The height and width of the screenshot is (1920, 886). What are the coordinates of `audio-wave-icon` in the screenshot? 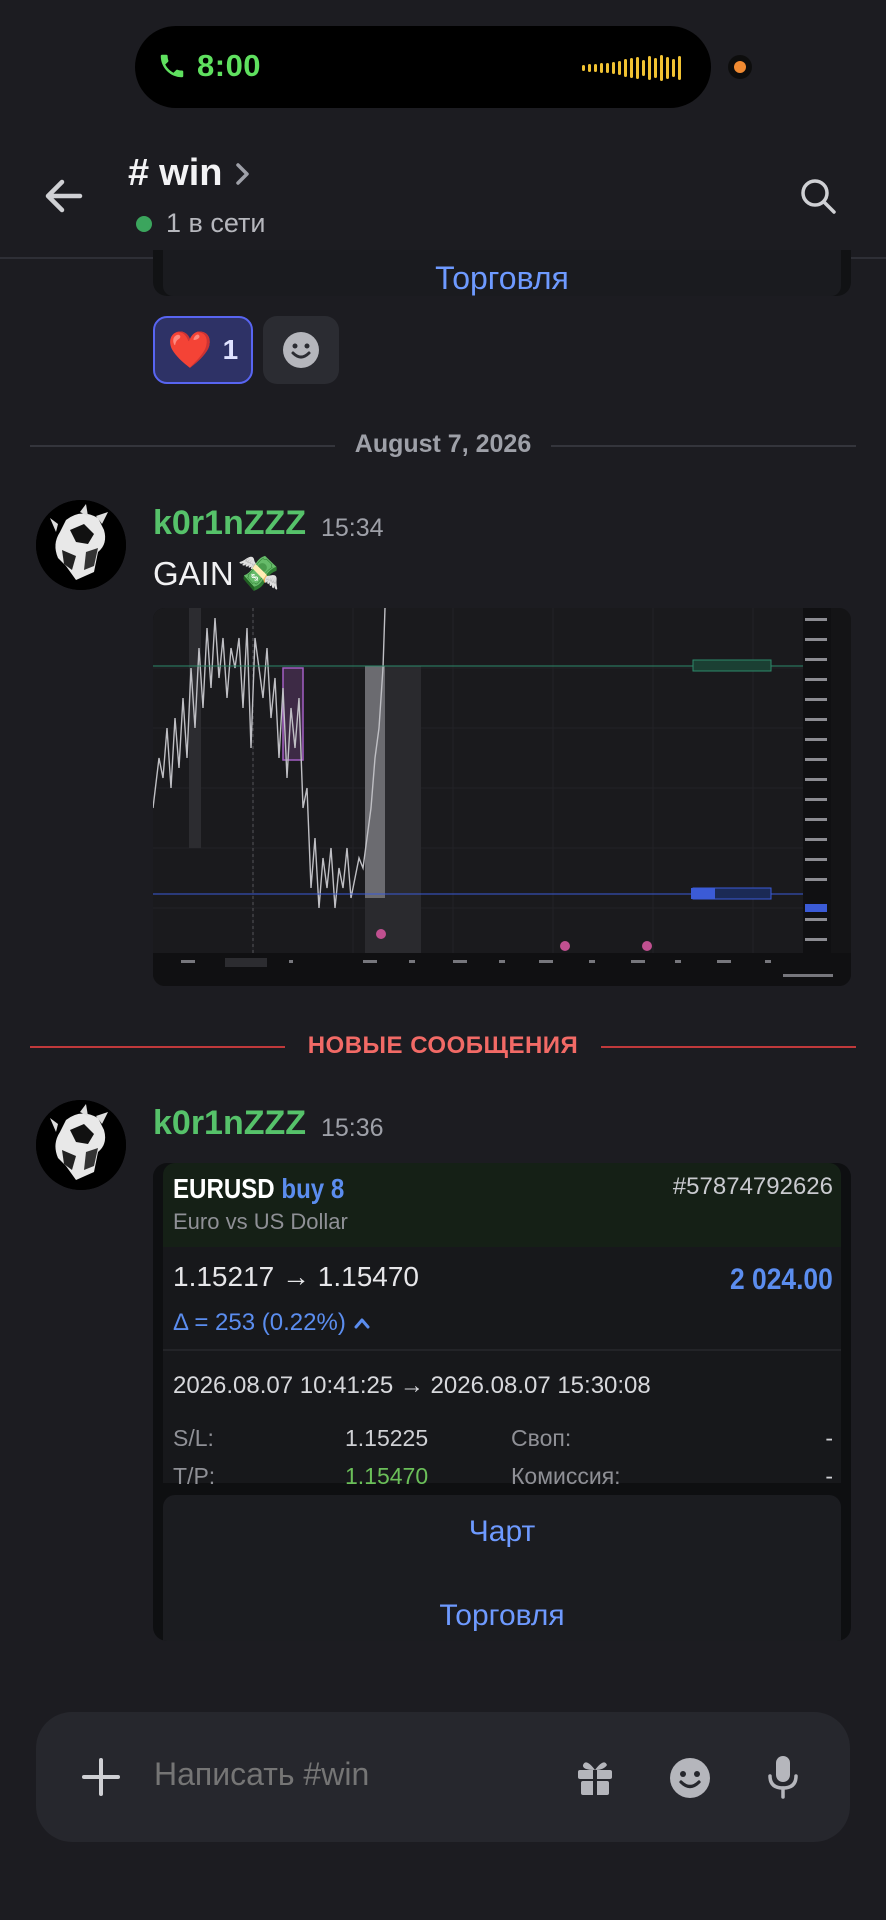 It's located at (631, 68).